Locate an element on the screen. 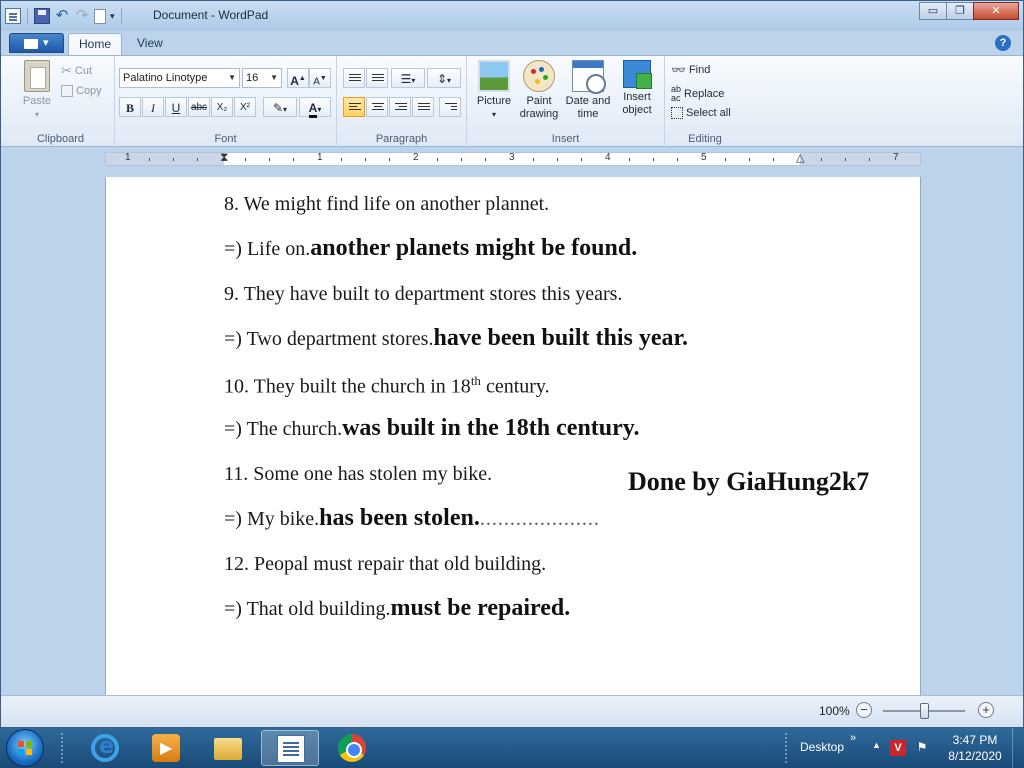 The width and height of the screenshot is (1024, 768). tab-view: View is located at coordinates (150, 44).